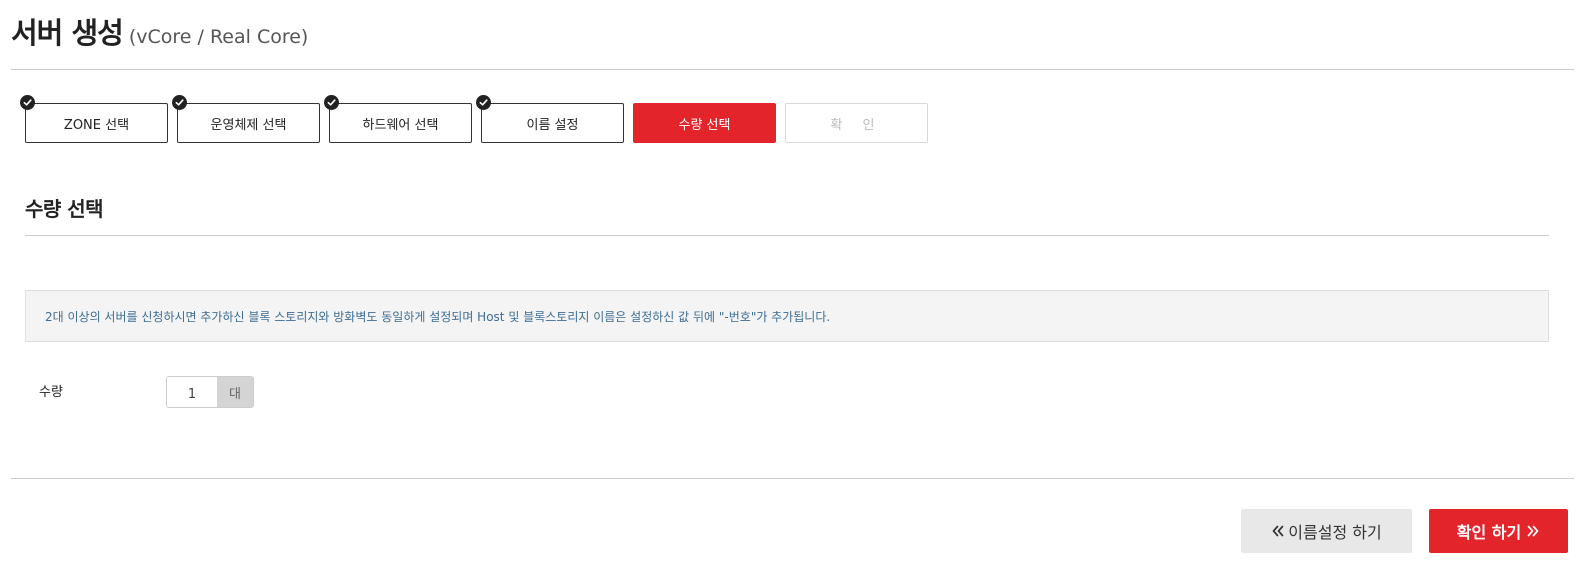 The height and width of the screenshot is (575, 1596). What do you see at coordinates (552, 125) in the screenshot?
I see `step-label: 이름 설정` at bounding box center [552, 125].